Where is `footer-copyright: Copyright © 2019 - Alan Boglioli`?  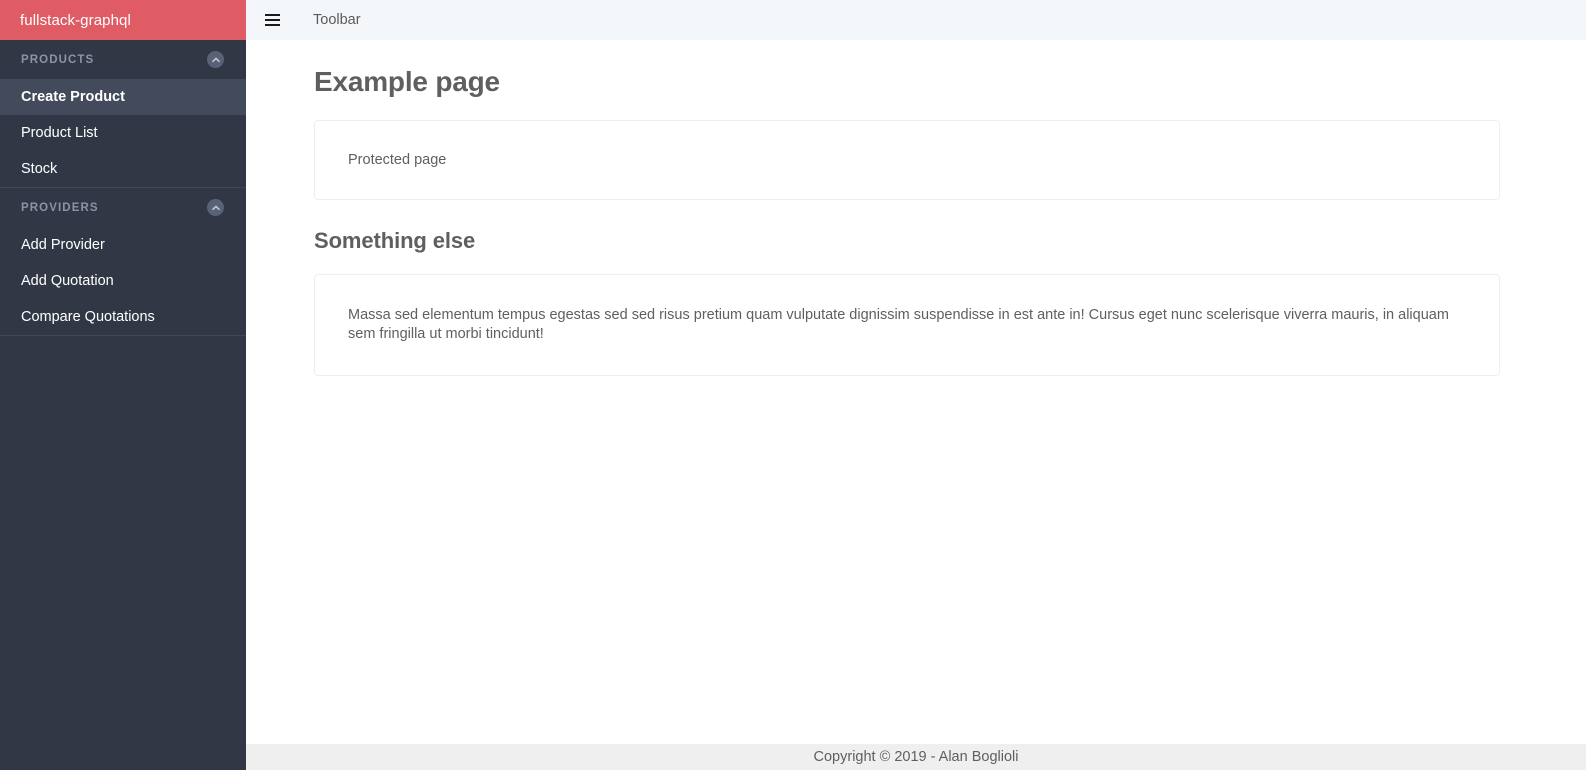 footer-copyright: Copyright © 2019 - Alan Boglioli is located at coordinates (916, 757).